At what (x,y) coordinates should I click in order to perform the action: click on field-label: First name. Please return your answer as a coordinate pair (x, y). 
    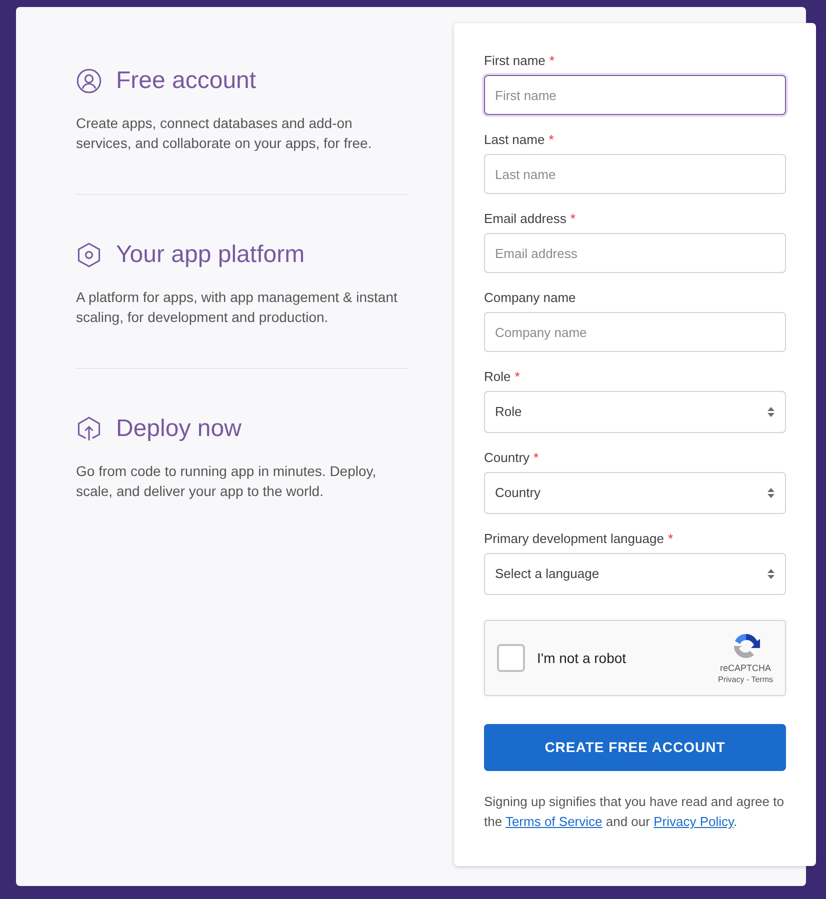
    Looking at the image, I should click on (515, 61).